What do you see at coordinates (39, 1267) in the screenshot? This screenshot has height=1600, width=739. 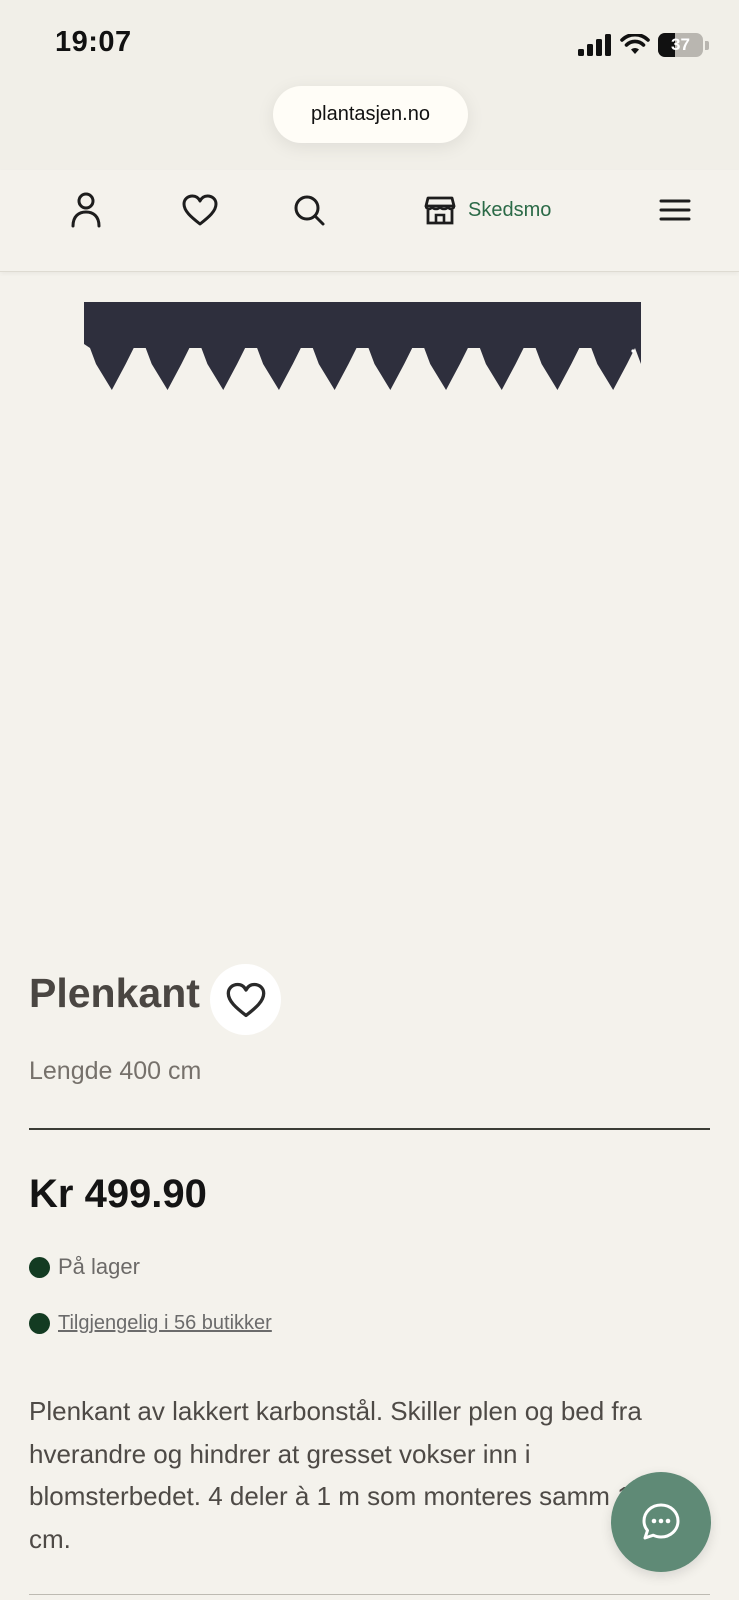 I see `stock-dot` at bounding box center [39, 1267].